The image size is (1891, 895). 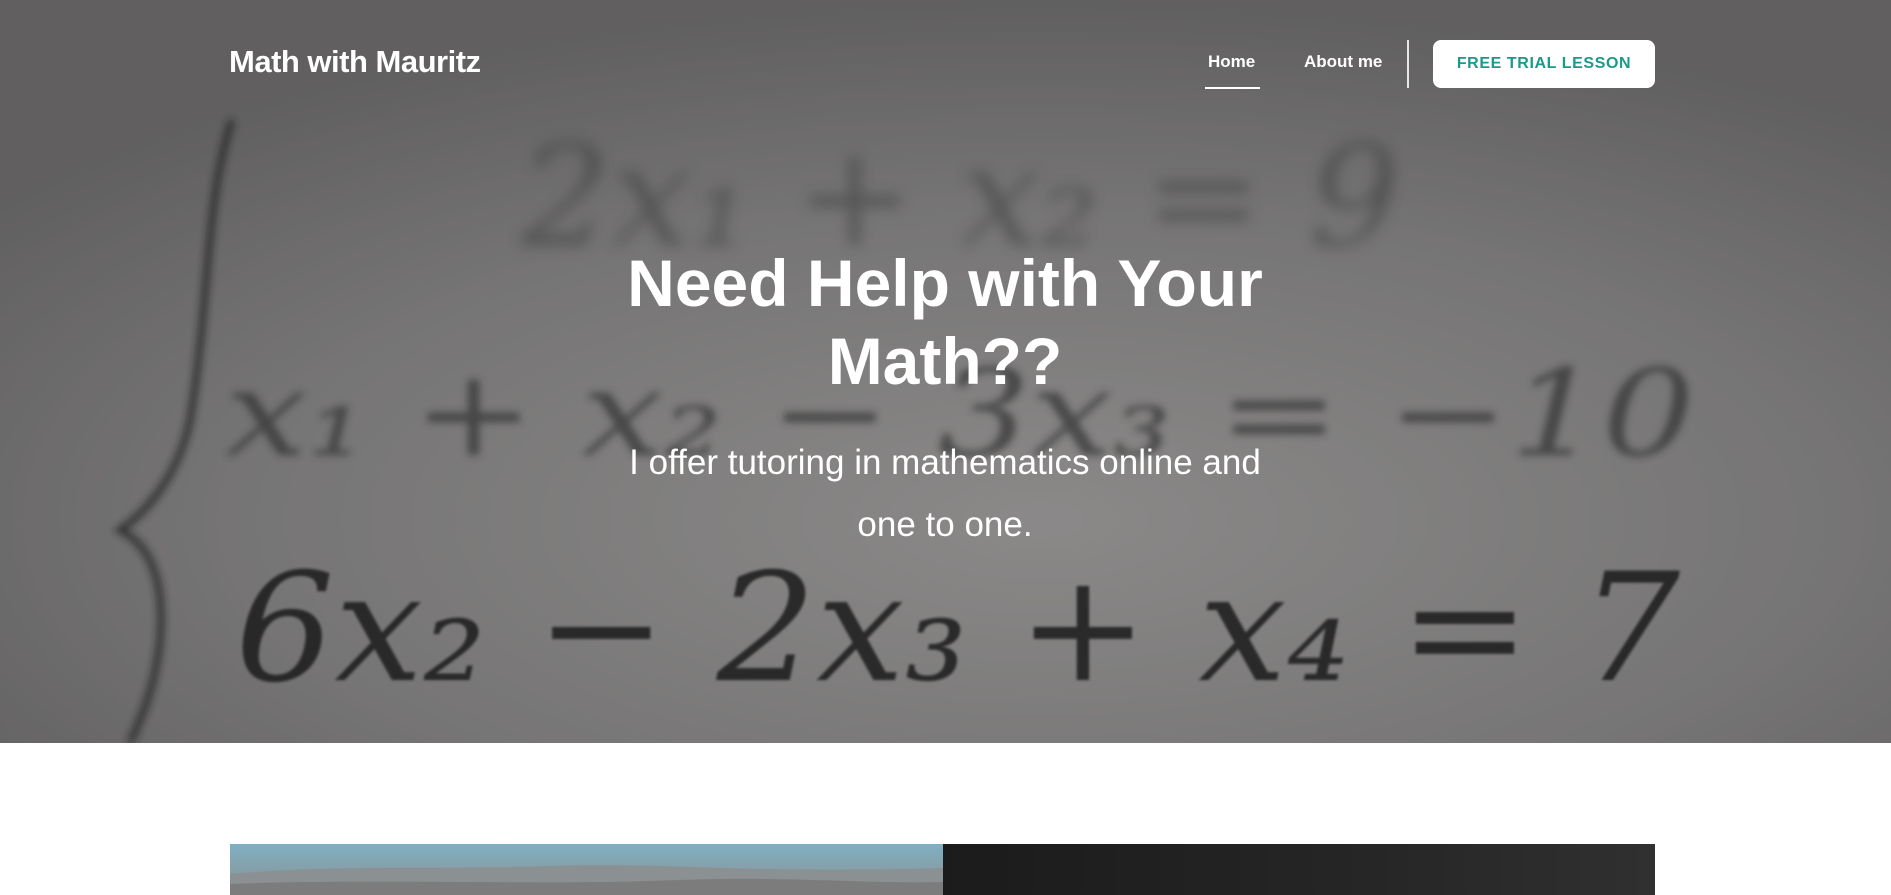 What do you see at coordinates (1232, 88) in the screenshot?
I see `nav-active-indicator` at bounding box center [1232, 88].